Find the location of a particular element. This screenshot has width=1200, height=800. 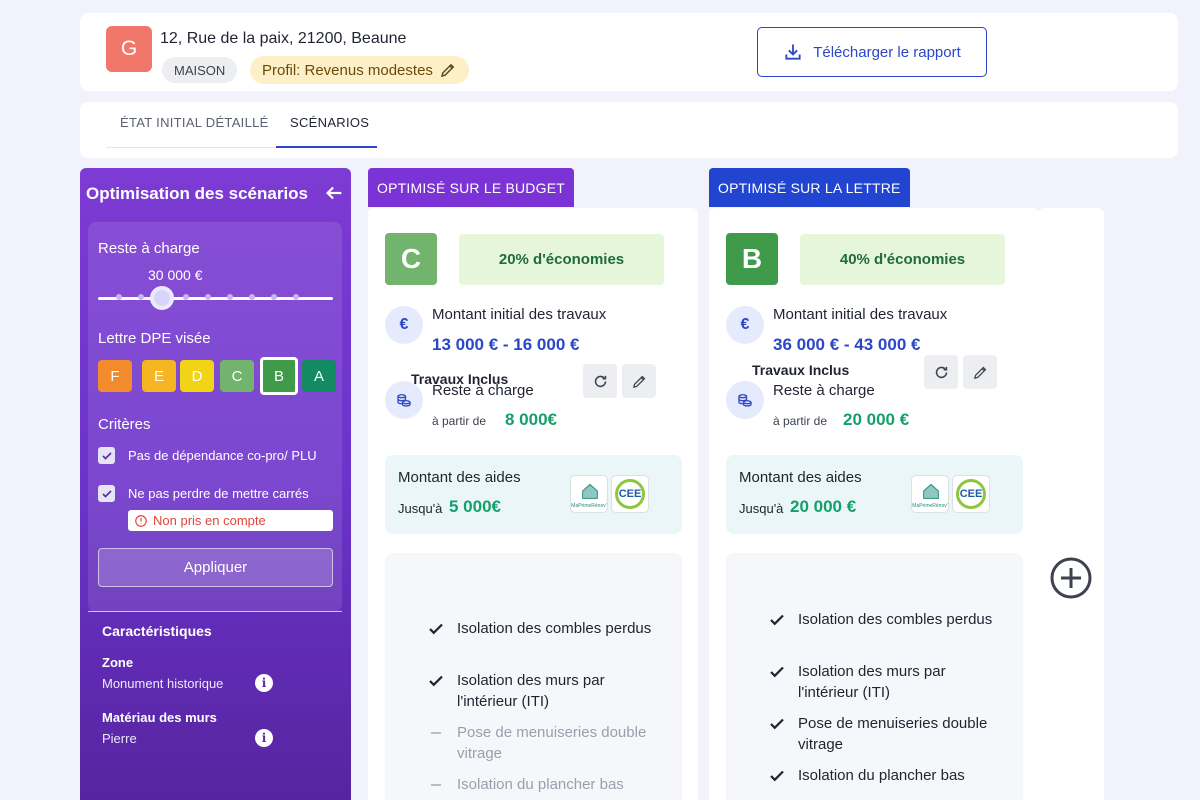

criteria-label-surface: Ne pas perdre de mettre carrés is located at coordinates (218, 493).